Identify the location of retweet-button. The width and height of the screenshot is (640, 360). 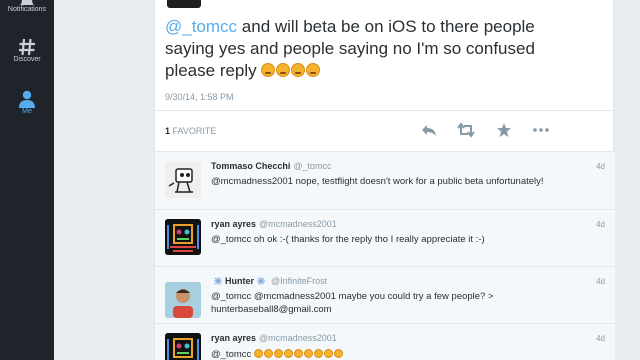
(466, 132).